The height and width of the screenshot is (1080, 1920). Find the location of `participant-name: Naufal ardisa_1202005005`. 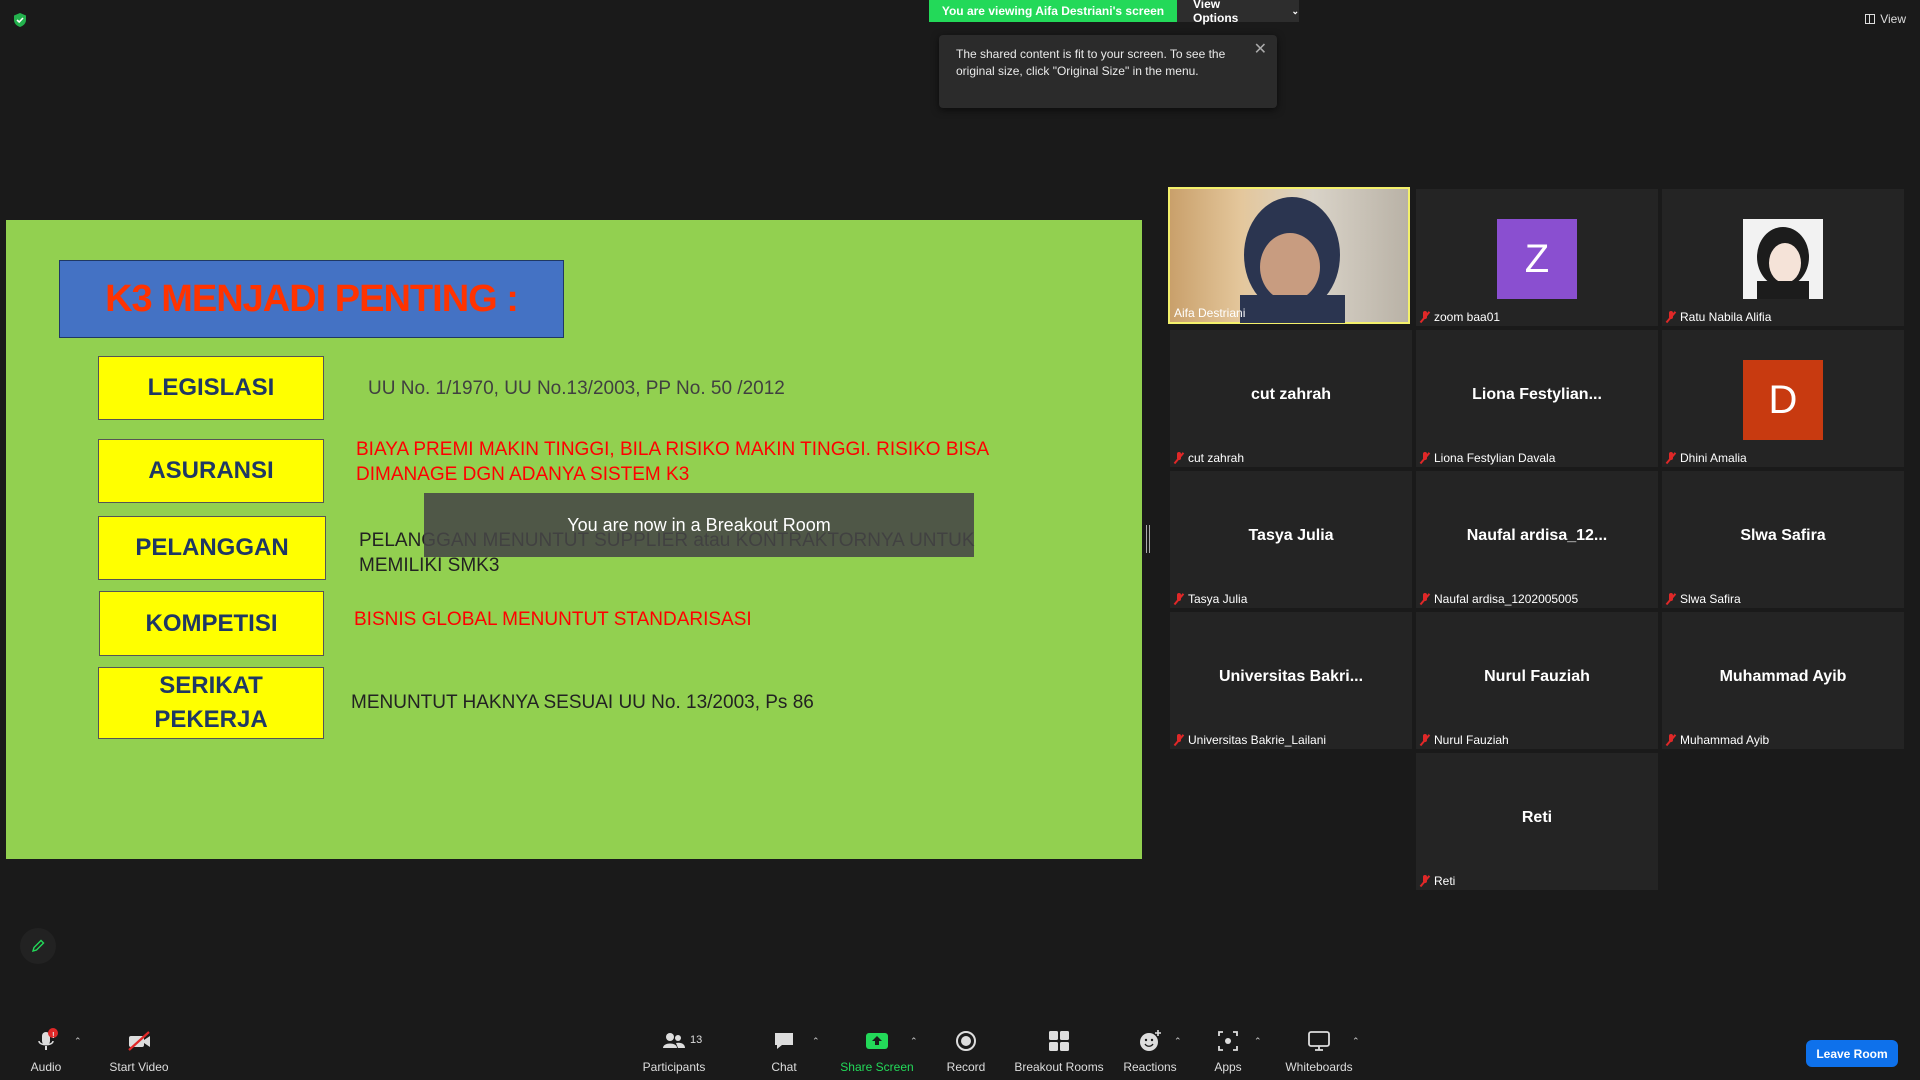

participant-name: Naufal ardisa_1202005005 is located at coordinates (1499, 599).